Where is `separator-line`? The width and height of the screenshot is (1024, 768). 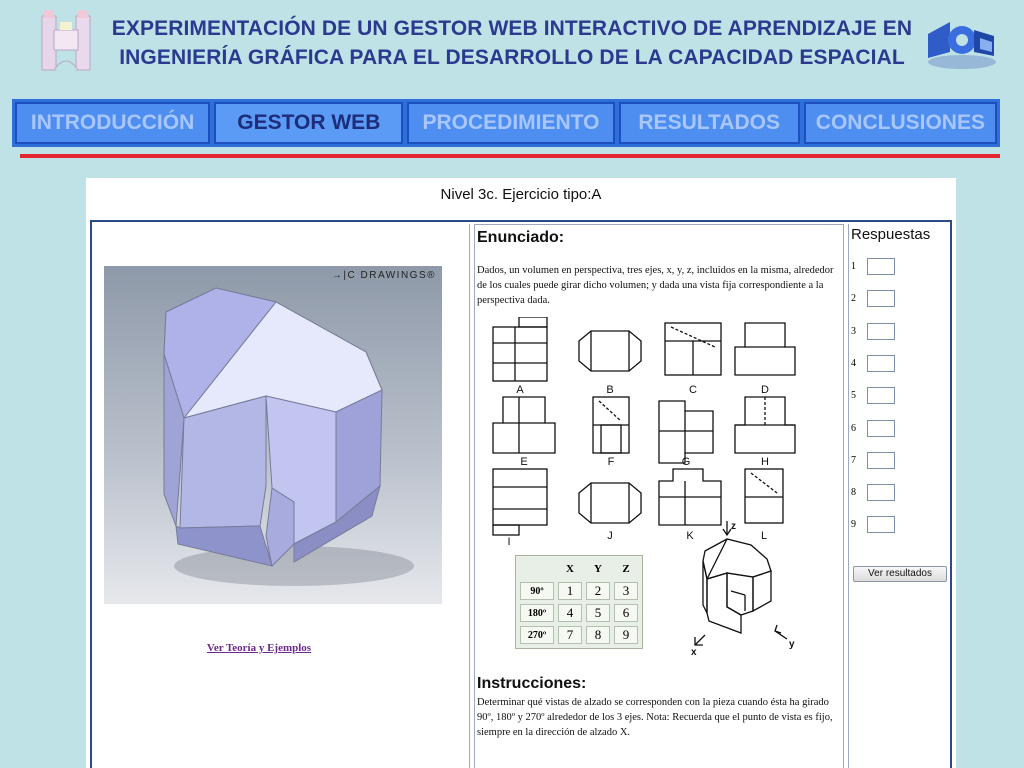 separator-line is located at coordinates (510, 156).